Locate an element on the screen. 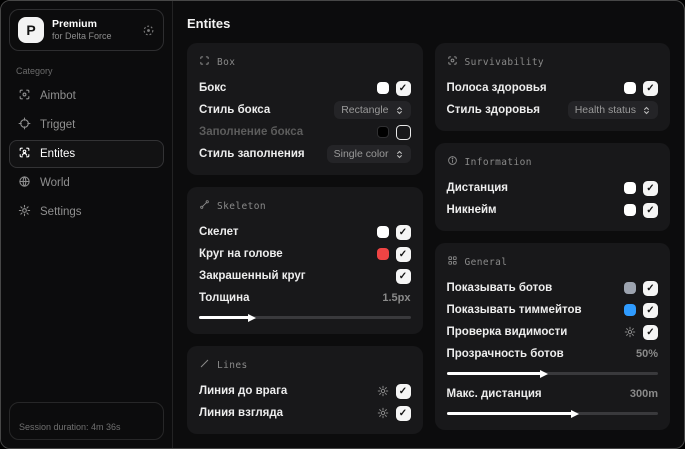  sync-gear-icon is located at coordinates (148, 30).